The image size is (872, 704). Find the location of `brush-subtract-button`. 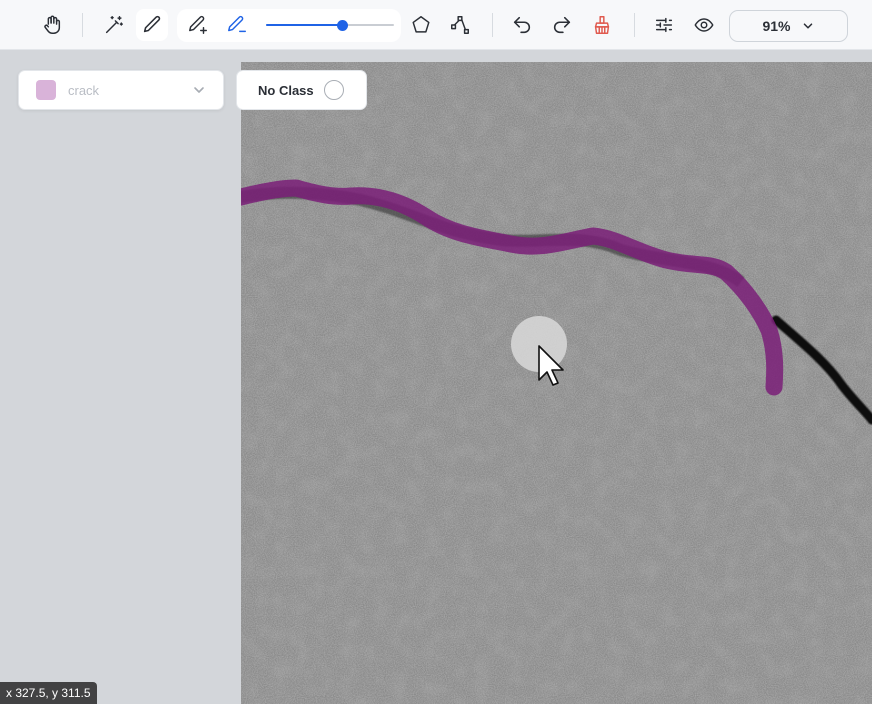

brush-subtract-button is located at coordinates (237, 25).